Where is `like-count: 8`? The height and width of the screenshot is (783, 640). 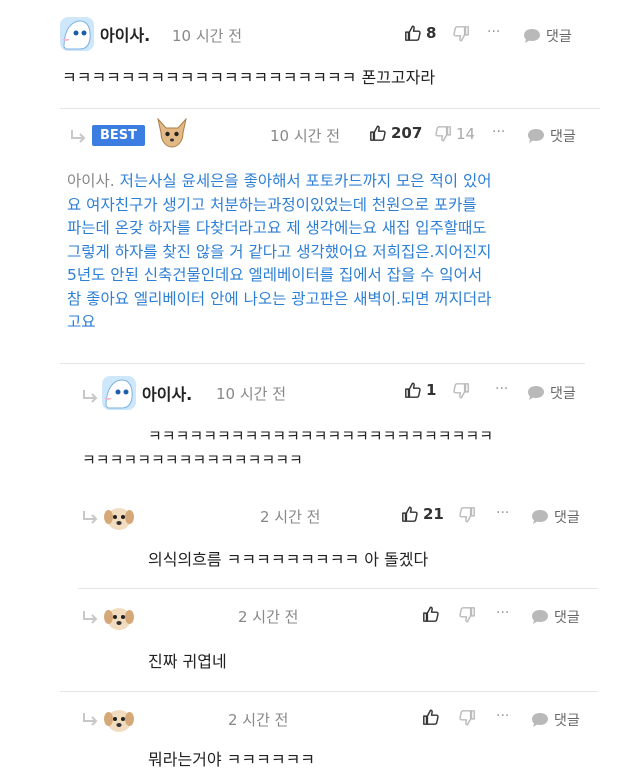
like-count: 8 is located at coordinates (431, 33).